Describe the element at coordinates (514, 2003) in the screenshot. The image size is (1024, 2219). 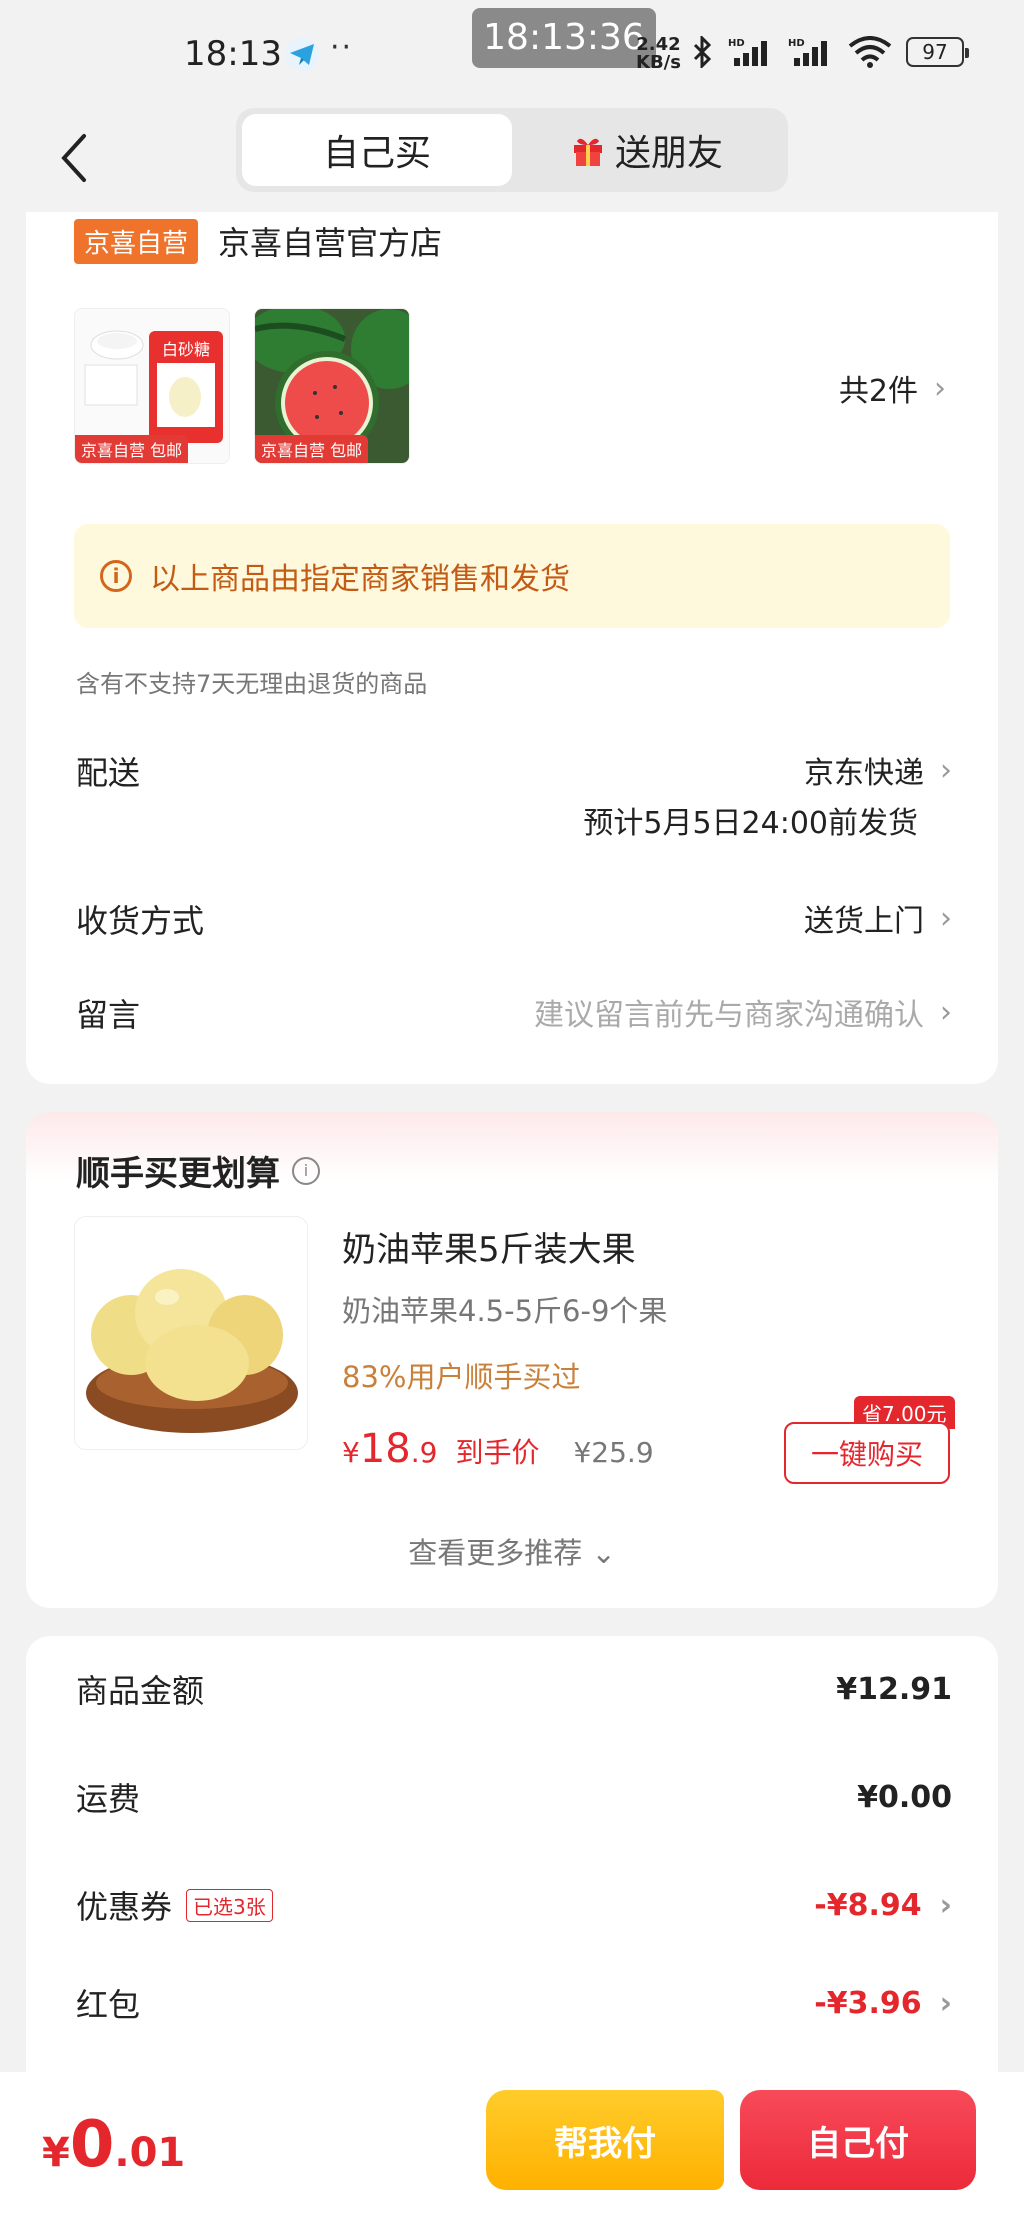
I see `red-packet-row: 红包 -¥3.96 ›` at that location.